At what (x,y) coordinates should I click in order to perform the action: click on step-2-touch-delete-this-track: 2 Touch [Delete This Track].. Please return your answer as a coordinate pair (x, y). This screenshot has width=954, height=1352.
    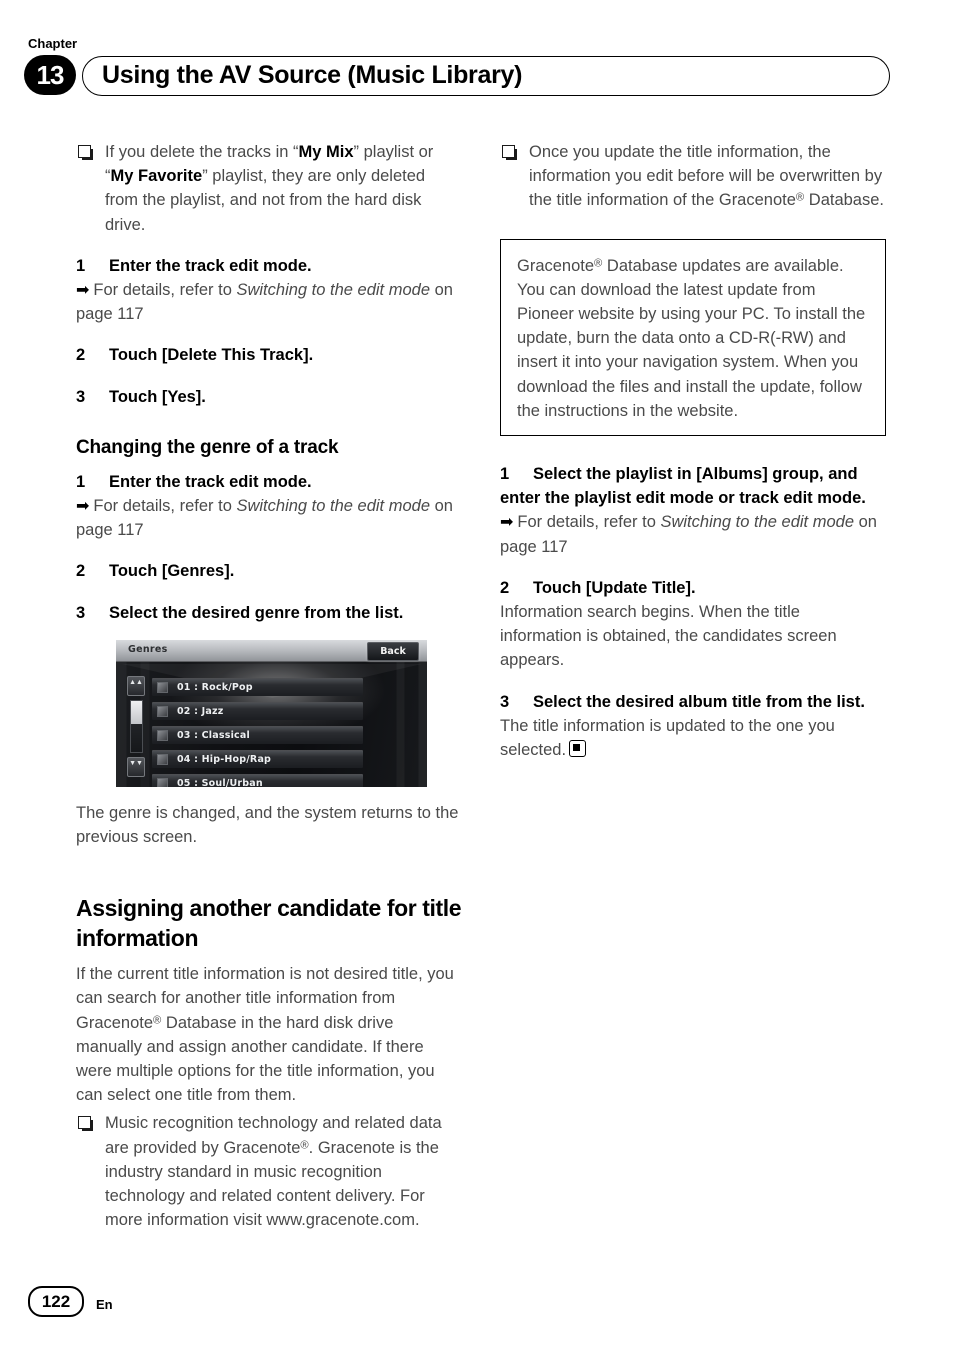
    Looking at the image, I should click on (269, 355).